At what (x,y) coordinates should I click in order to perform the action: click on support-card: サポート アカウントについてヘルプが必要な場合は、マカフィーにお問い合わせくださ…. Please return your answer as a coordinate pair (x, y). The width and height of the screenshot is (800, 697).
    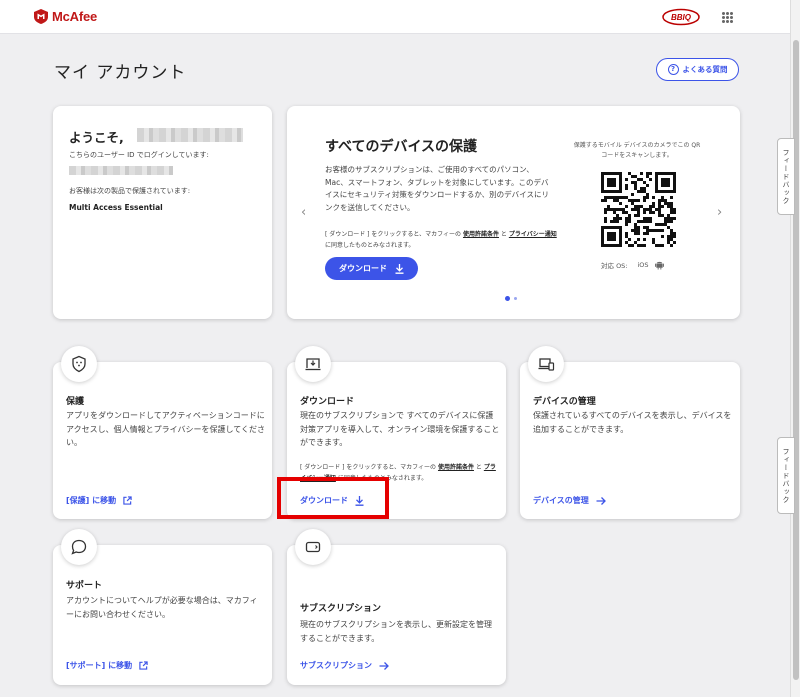
    Looking at the image, I should click on (162, 607).